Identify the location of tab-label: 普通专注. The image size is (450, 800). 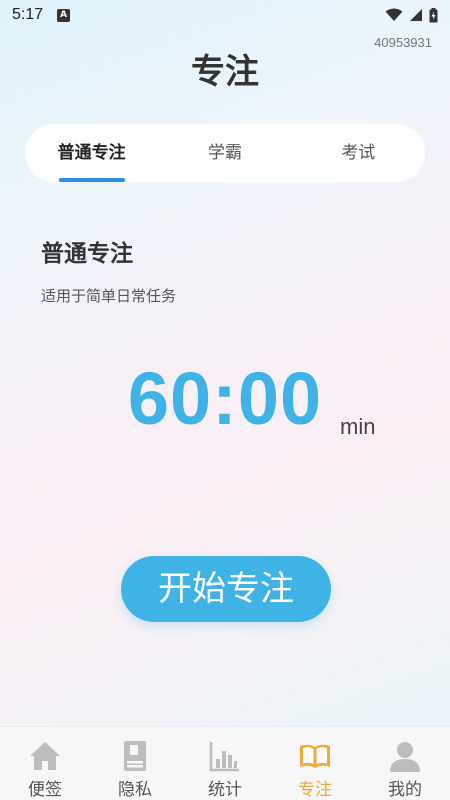
(91, 153).